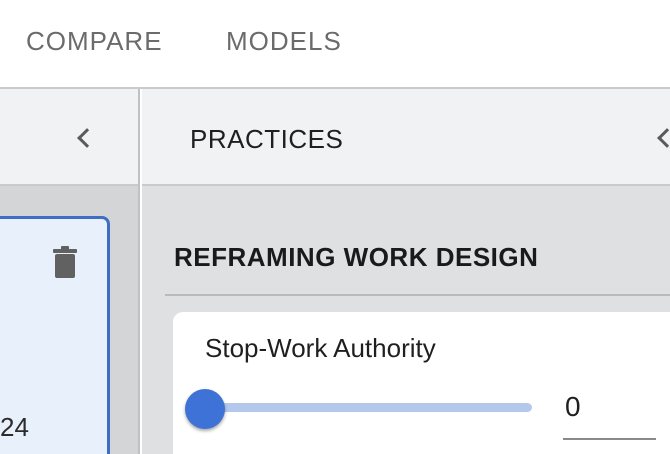 The width and height of the screenshot is (670, 454). I want to click on tab-compare: COMPARE, so click(94, 41).